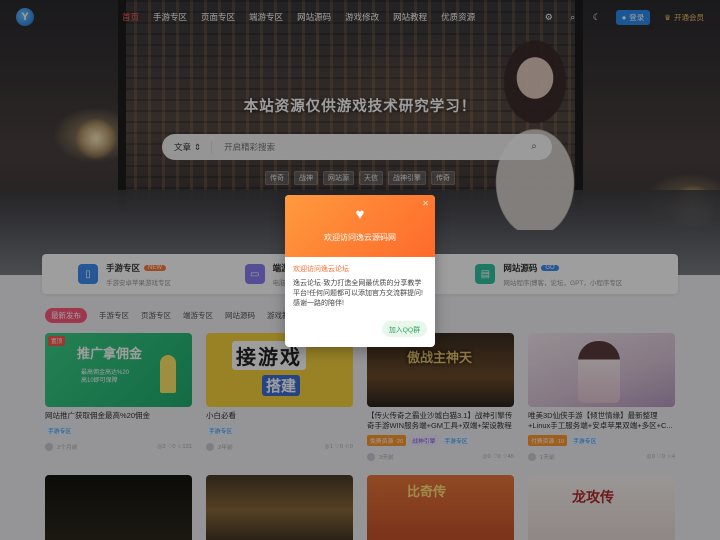 The height and width of the screenshot is (540, 720). Describe the element at coordinates (321, 269) in the screenshot. I see `modal-subtitle: 欢迎访问逸云论坛` at that location.